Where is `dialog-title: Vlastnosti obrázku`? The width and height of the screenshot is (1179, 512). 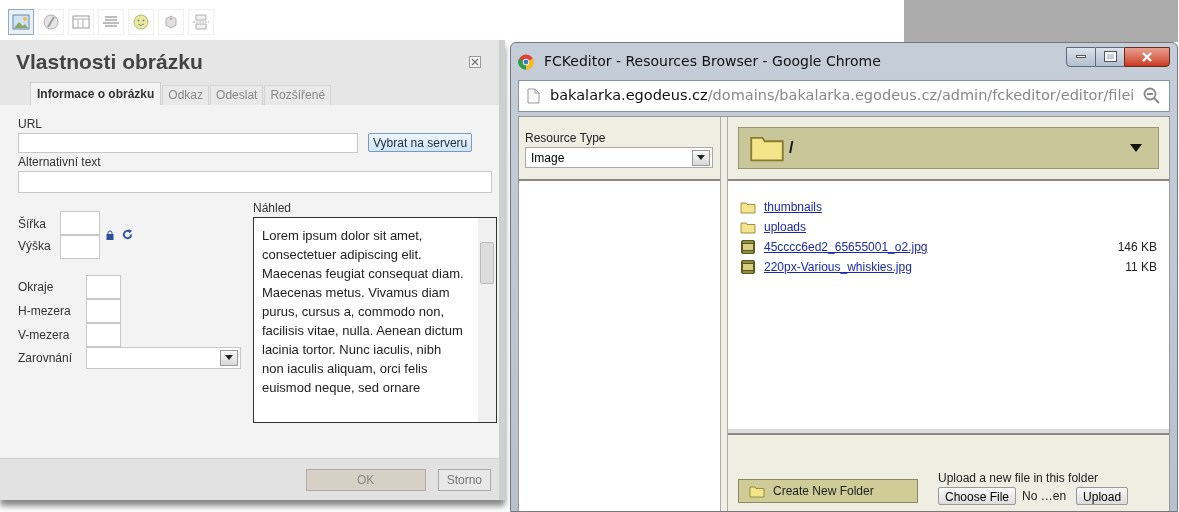 dialog-title: Vlastnosti obrázku is located at coordinates (109, 62).